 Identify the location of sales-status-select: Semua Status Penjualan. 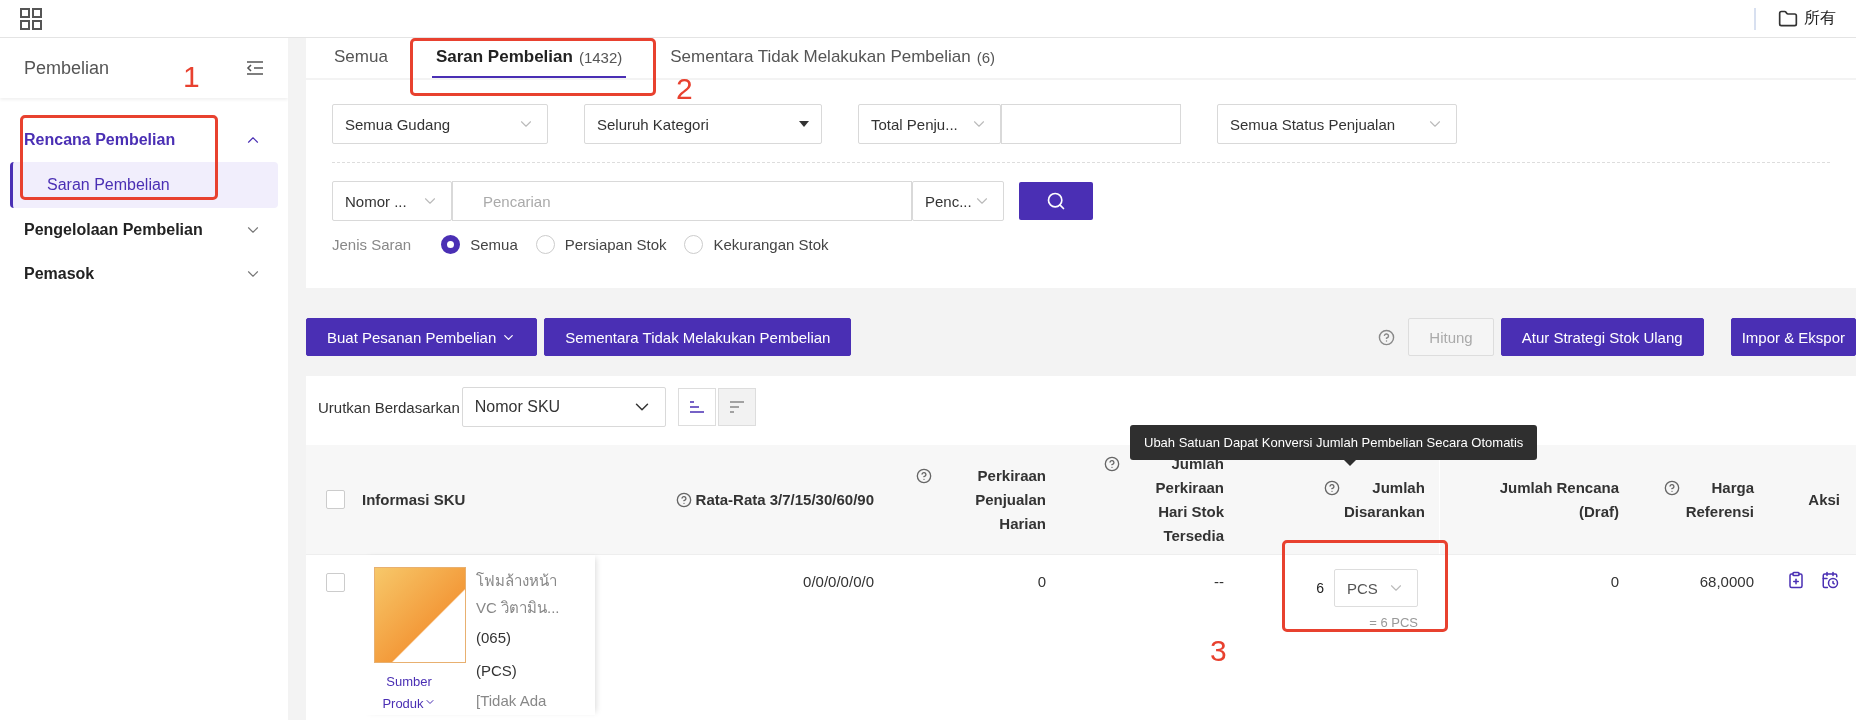
(1337, 124).